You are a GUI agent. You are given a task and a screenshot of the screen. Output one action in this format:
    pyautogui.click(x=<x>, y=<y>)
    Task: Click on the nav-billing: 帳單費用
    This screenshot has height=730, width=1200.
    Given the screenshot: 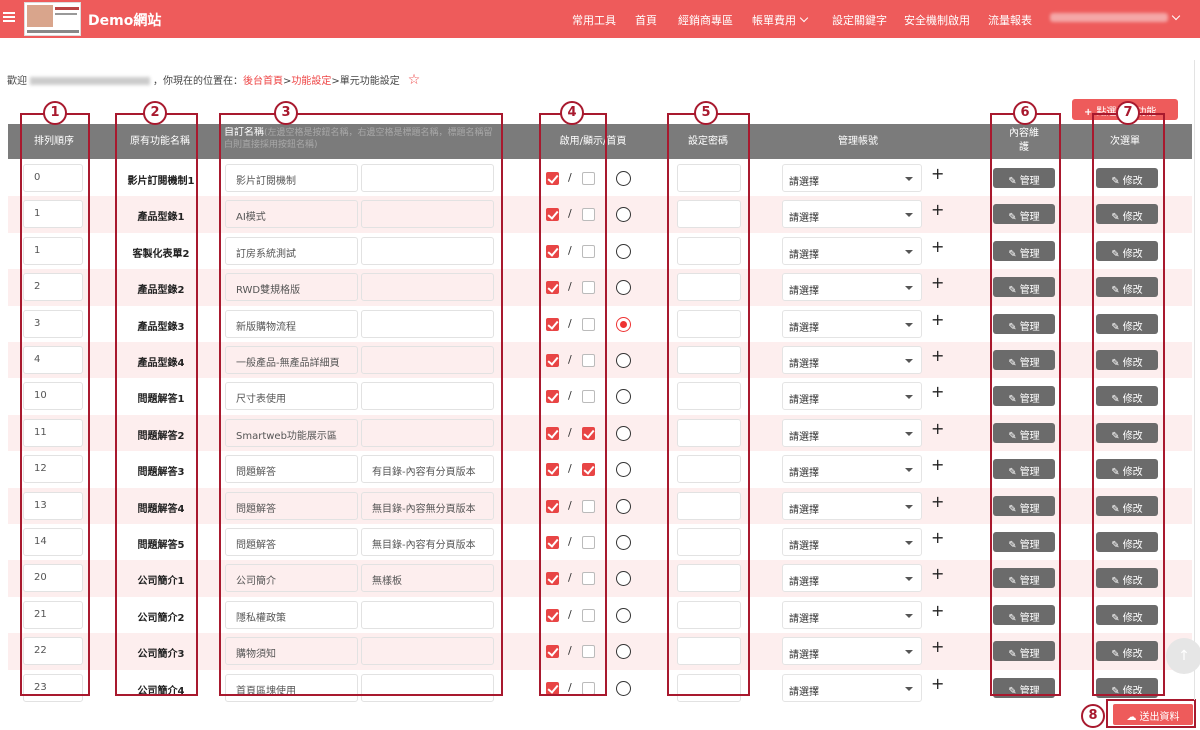 What is the action you would take?
    pyautogui.click(x=780, y=20)
    